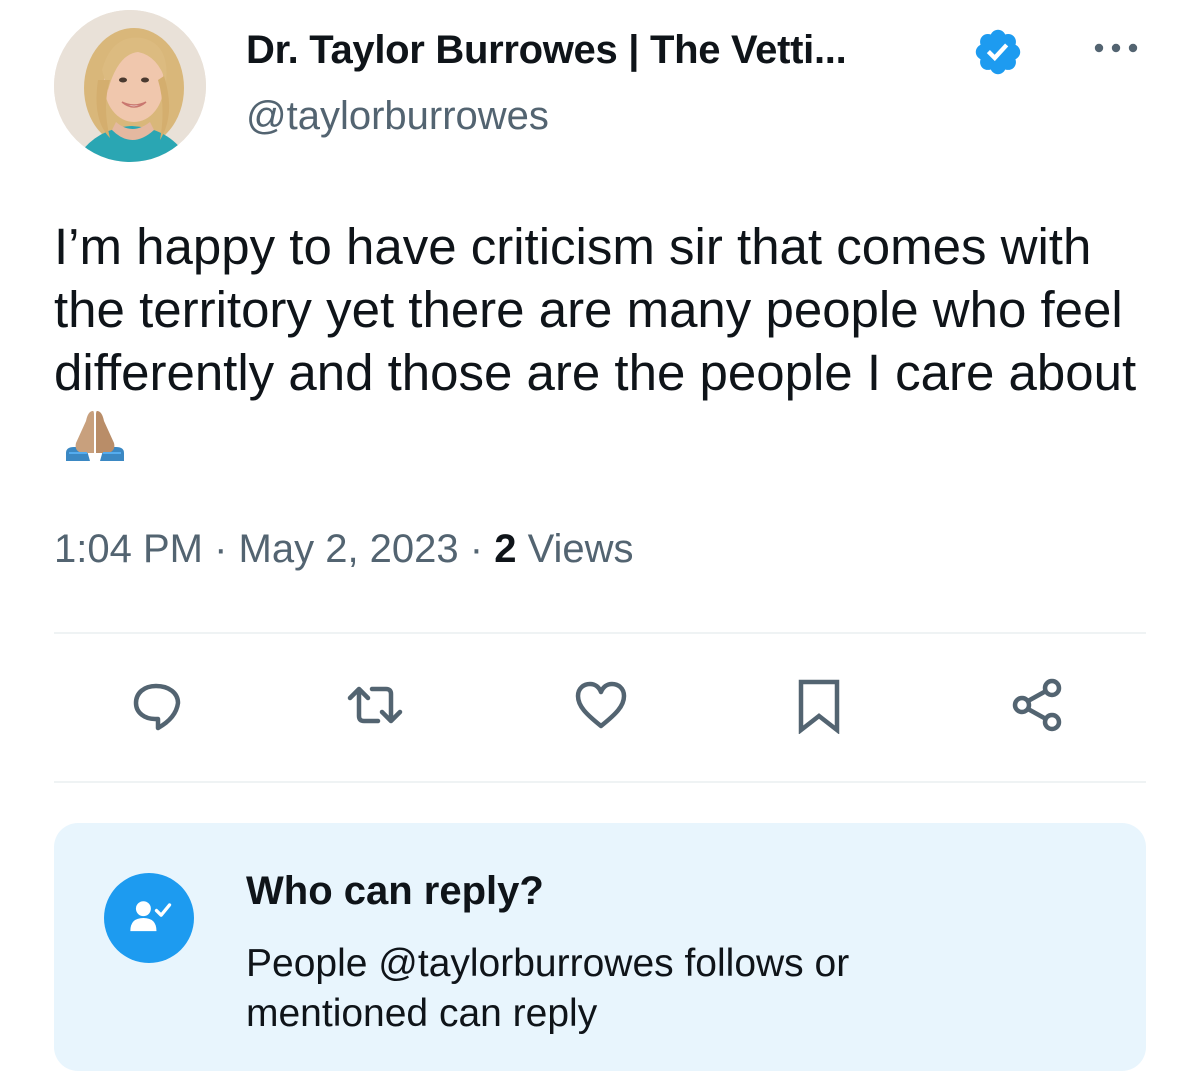 The width and height of the screenshot is (1200, 1082). What do you see at coordinates (128, 549) in the screenshot?
I see `tweet-time: 1:04 PM` at bounding box center [128, 549].